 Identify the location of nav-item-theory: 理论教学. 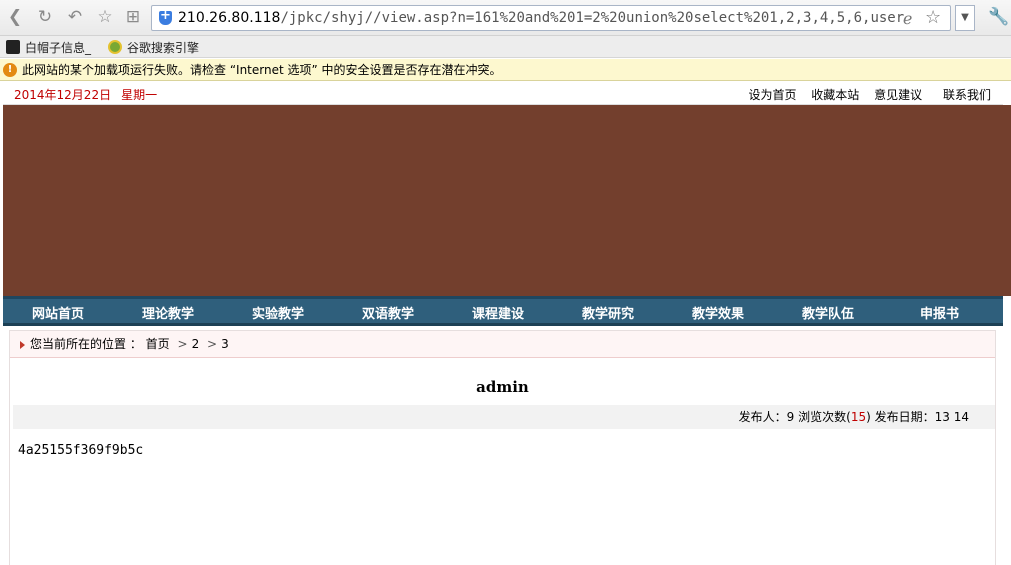
(168, 312).